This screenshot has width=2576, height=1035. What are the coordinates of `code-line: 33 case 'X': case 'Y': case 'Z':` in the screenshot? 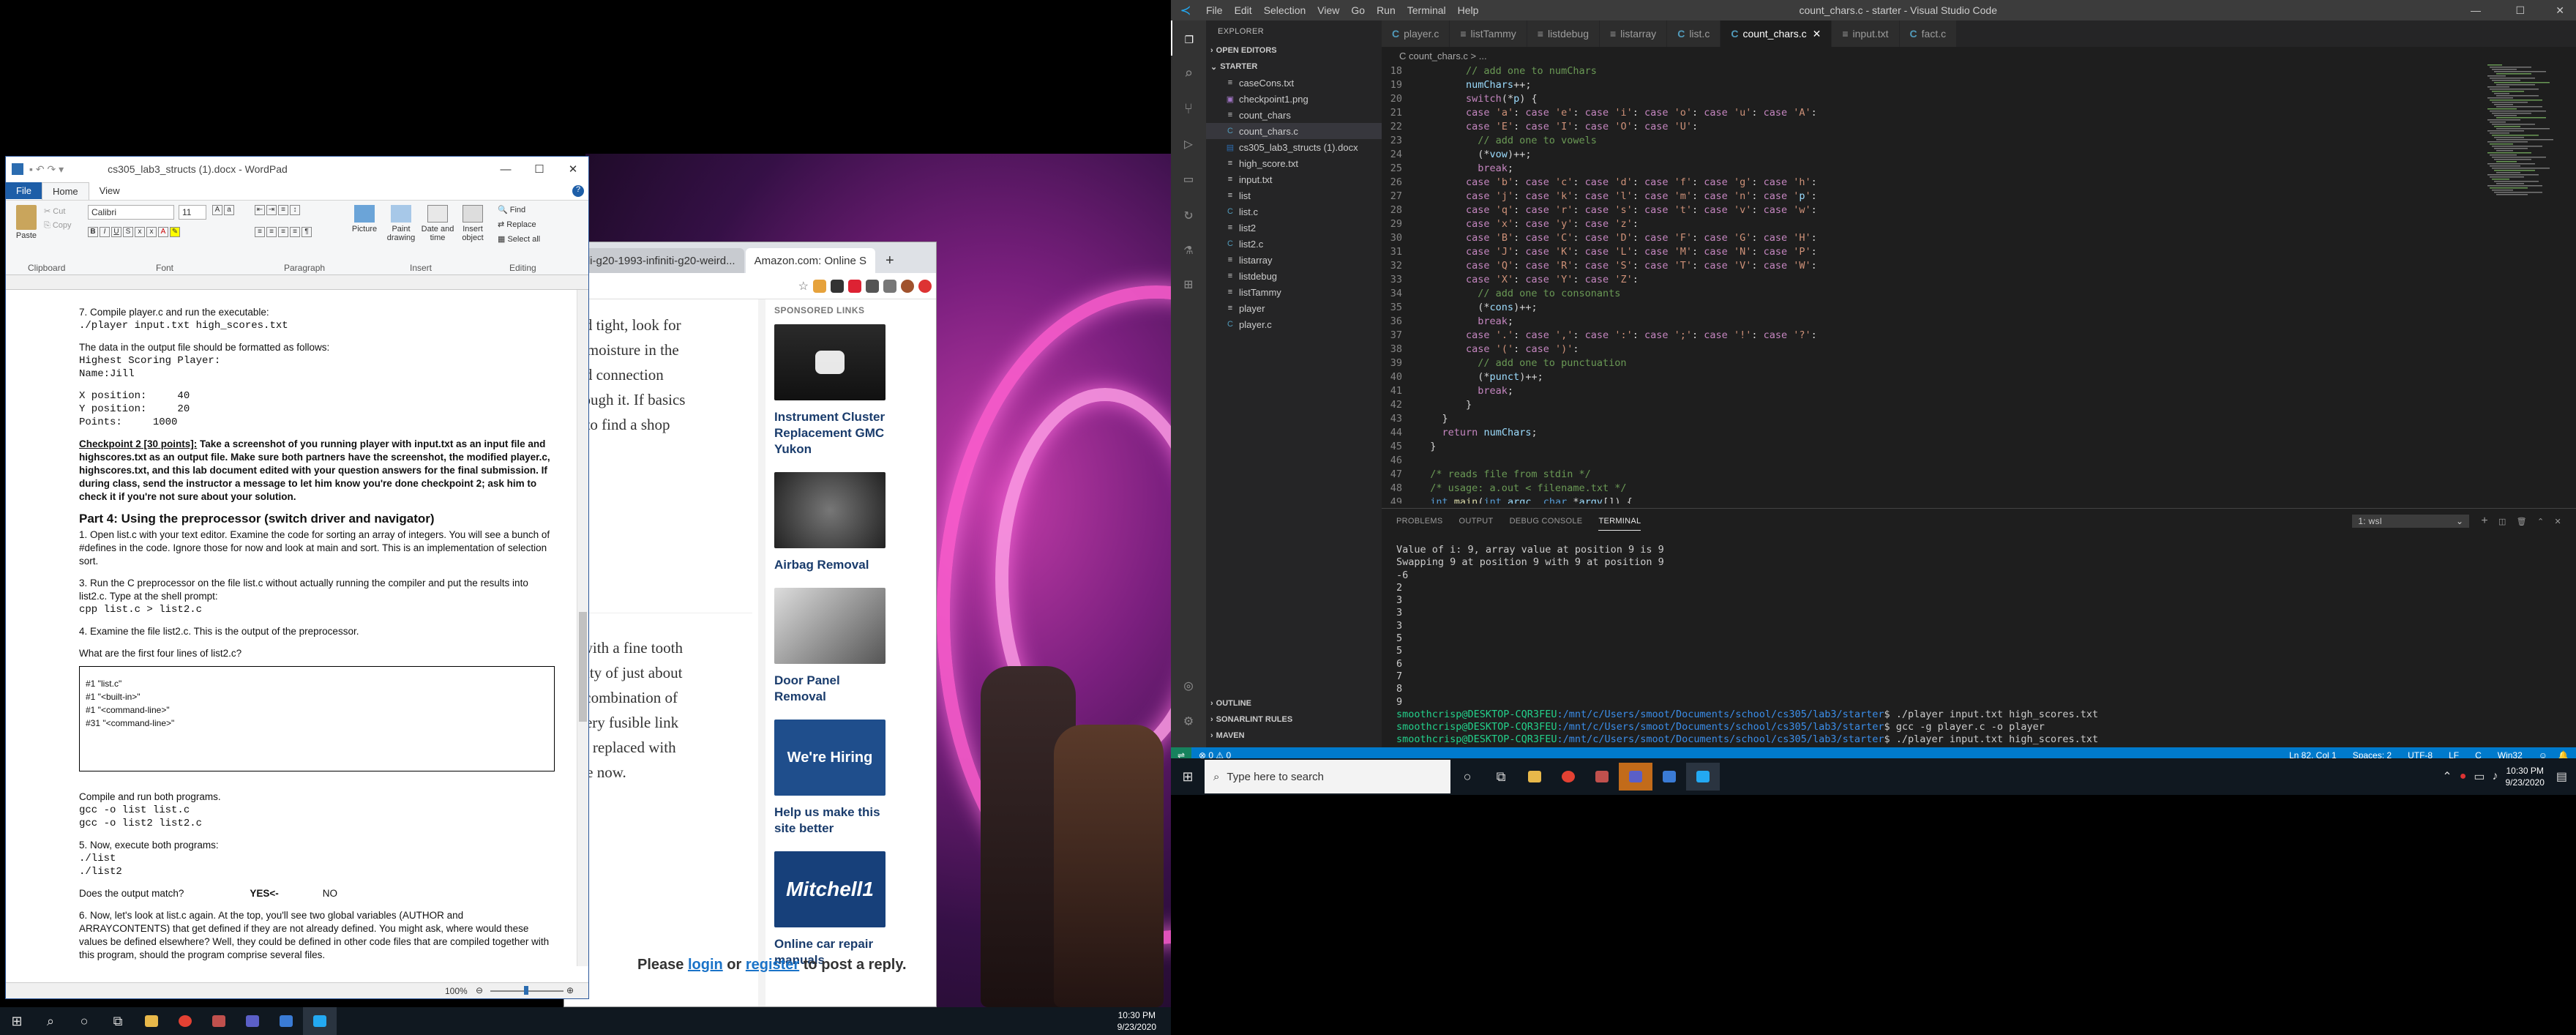 It's located at (1930, 280).